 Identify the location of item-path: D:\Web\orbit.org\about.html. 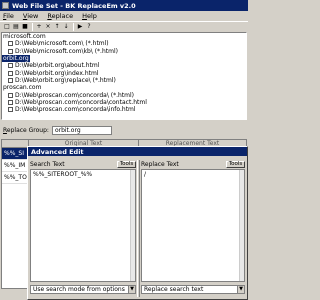
(57, 66).